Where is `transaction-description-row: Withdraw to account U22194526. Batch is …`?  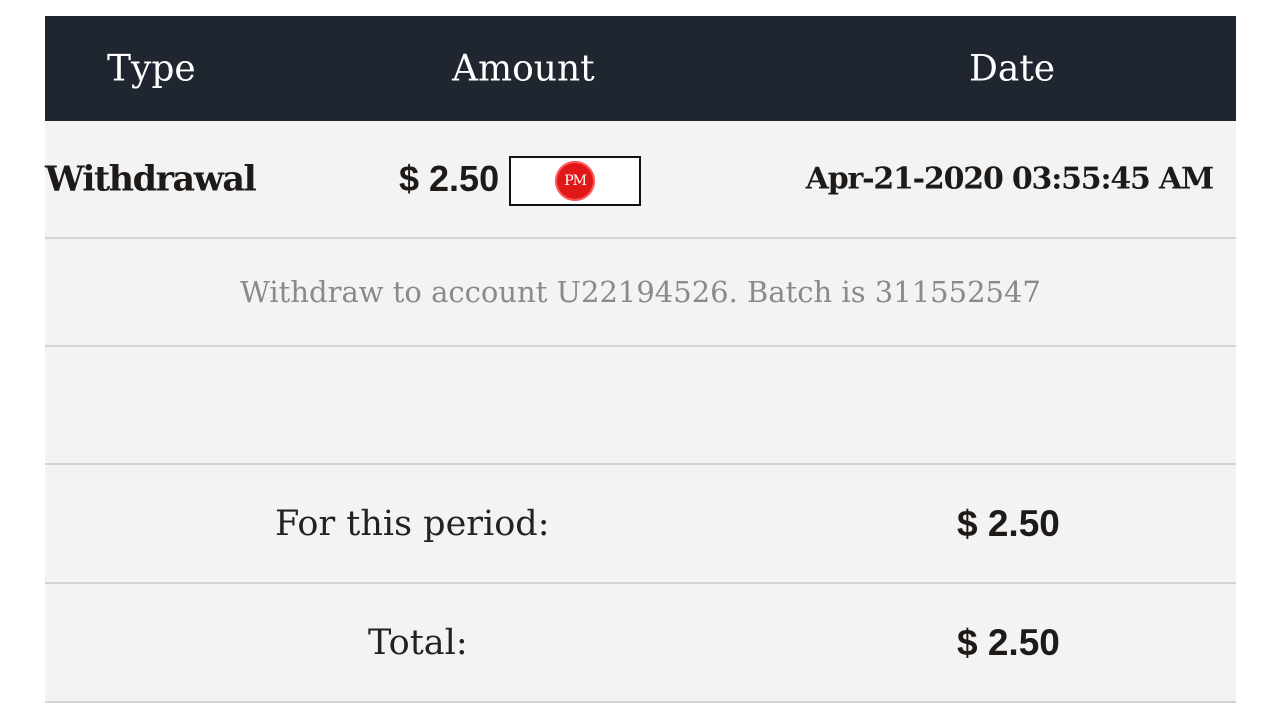
transaction-description-row: Withdraw to account U22194526. Batch is … is located at coordinates (640, 293).